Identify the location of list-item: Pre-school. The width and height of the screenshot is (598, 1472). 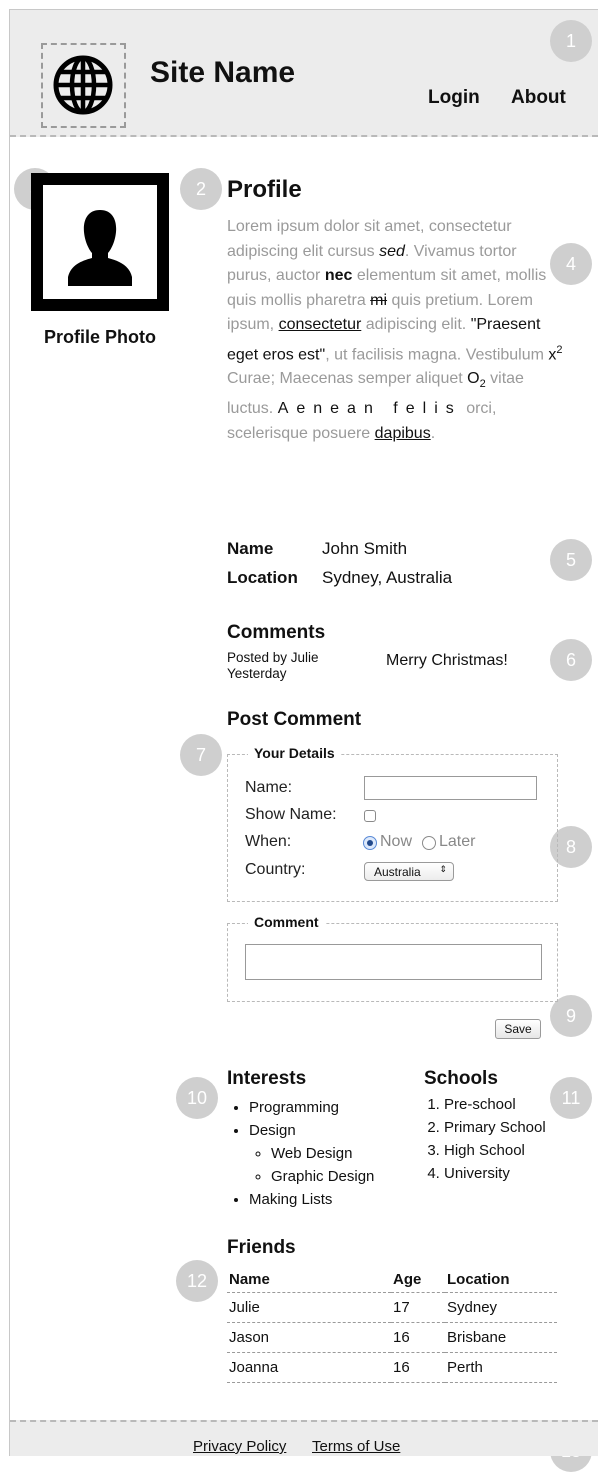
(495, 1104).